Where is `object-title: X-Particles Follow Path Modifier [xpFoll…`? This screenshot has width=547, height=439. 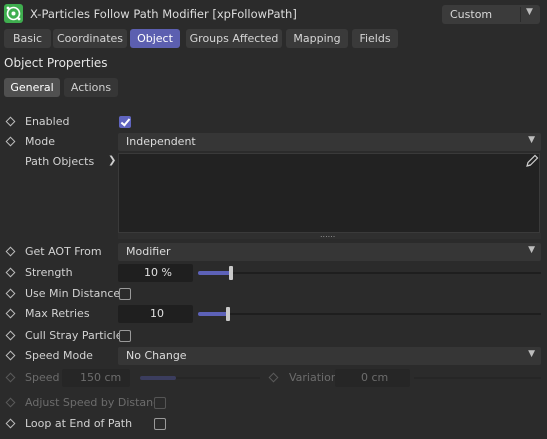 object-title: X-Particles Follow Path Modifier [xpFoll… is located at coordinates (163, 14).